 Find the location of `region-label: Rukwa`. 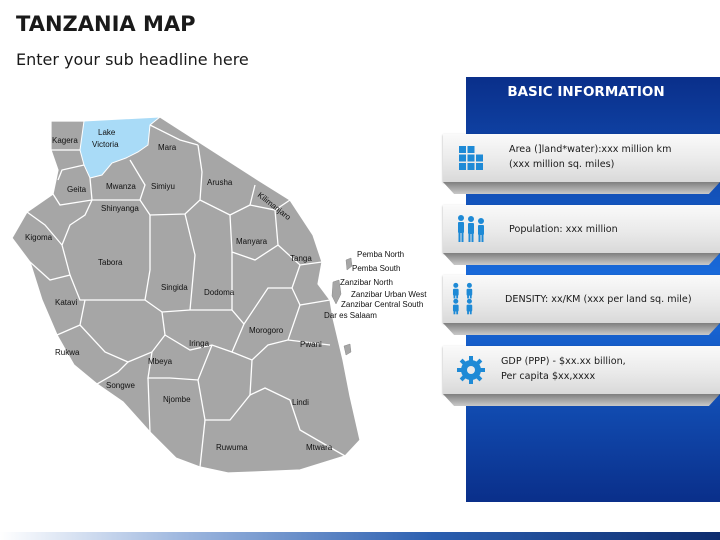

region-label: Rukwa is located at coordinates (67, 352).